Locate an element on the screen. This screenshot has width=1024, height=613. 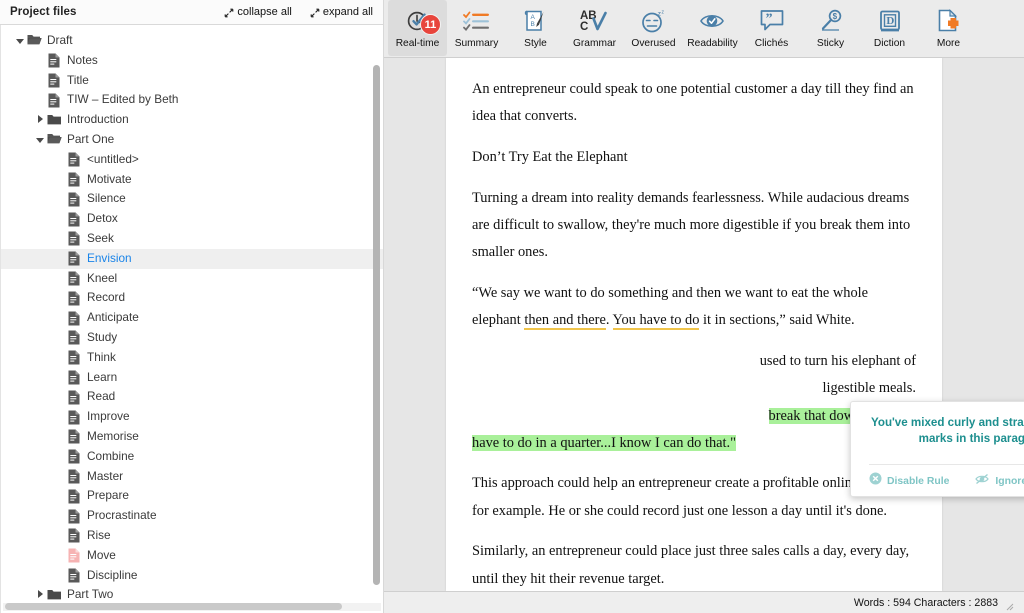
scroll-quill-icon: AB is located at coordinates (536, 21).